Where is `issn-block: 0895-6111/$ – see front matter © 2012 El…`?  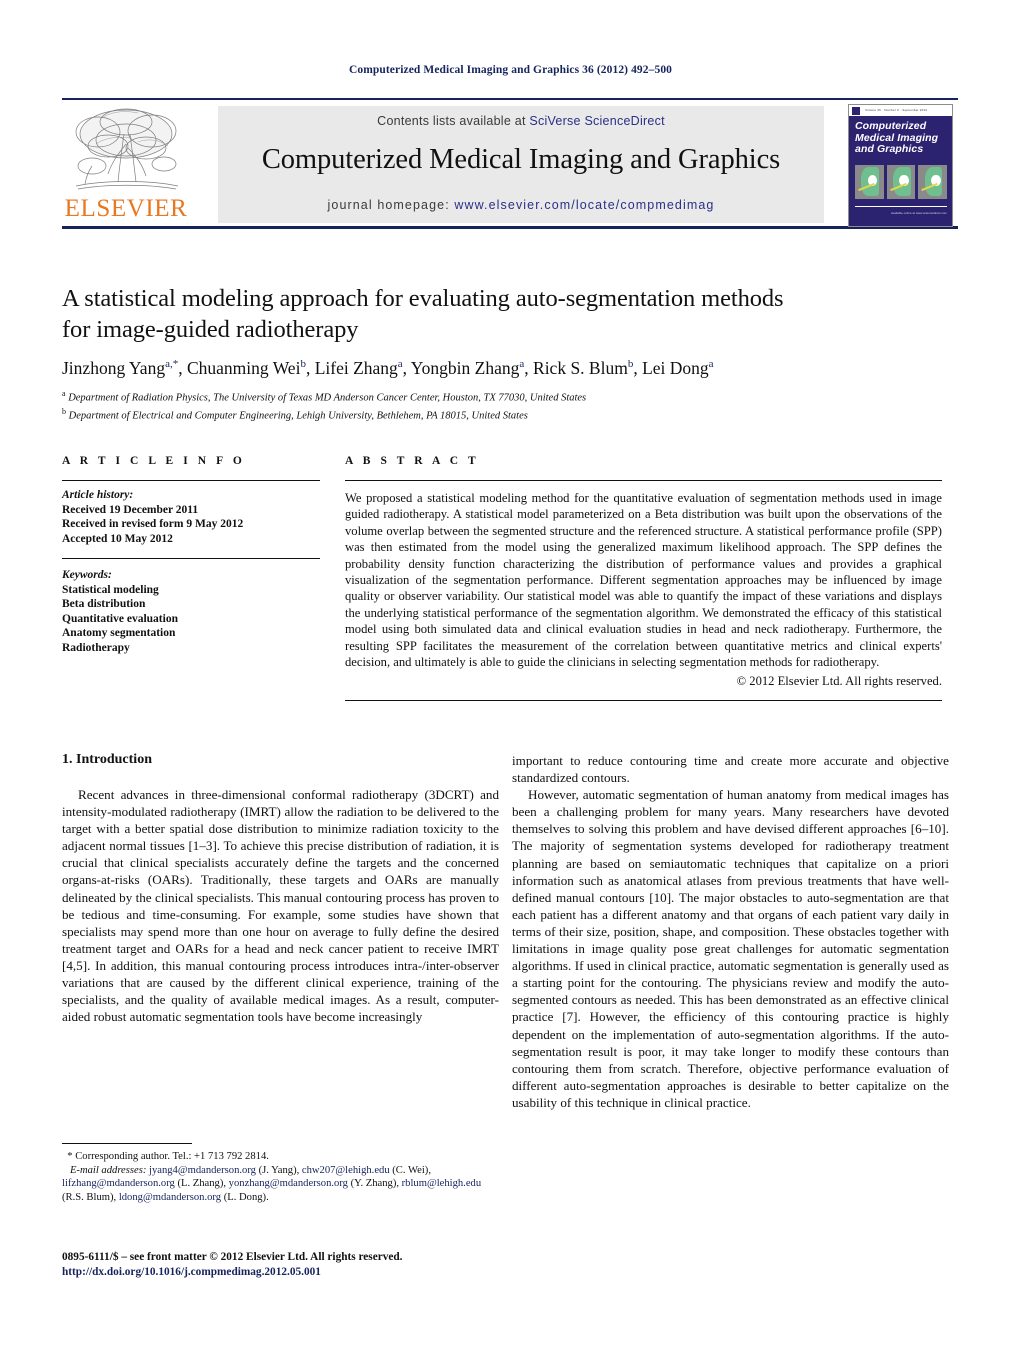
issn-block: 0895-6111/$ – see front matter © 2012 El… is located at coordinates (280, 1265).